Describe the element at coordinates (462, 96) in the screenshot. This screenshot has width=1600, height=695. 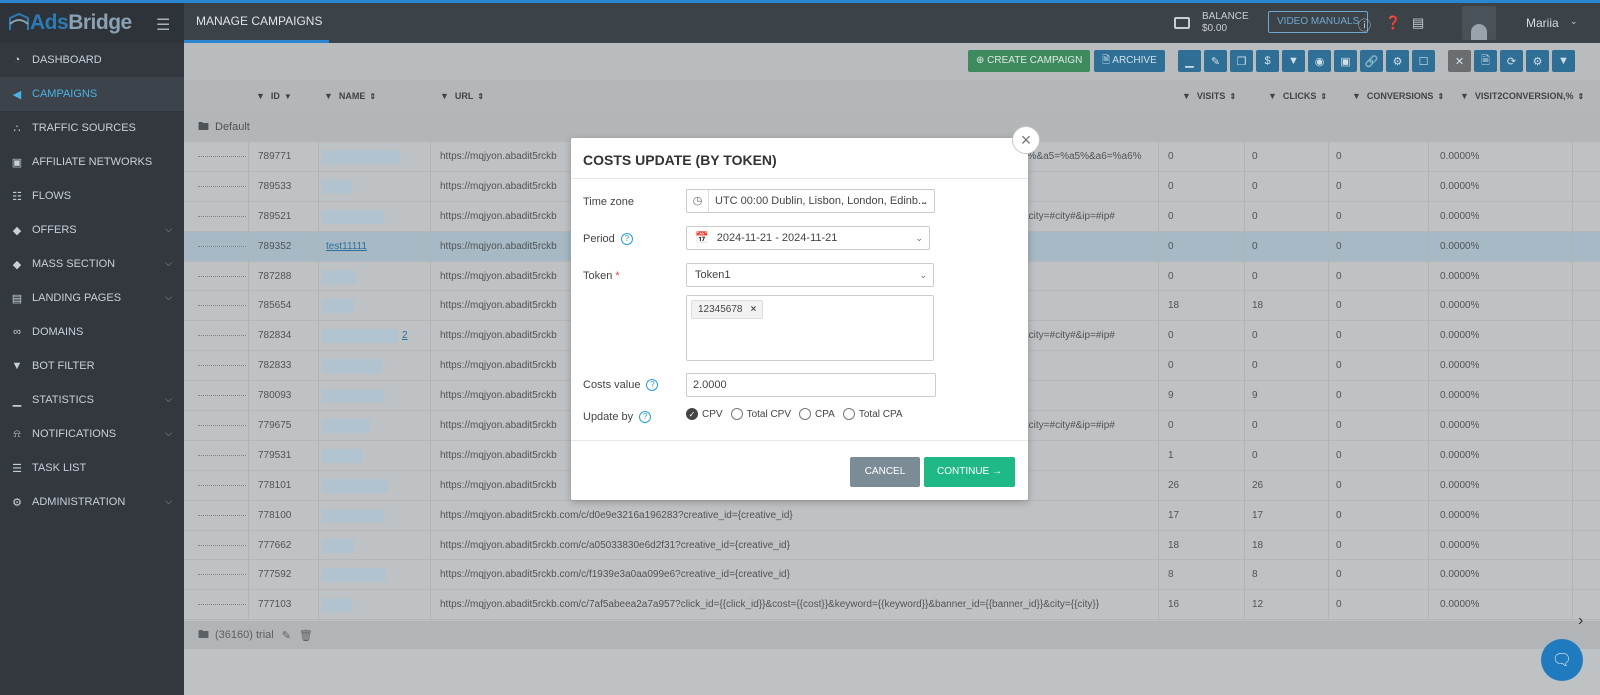
I see `col-url: ▼ URL ⇕` at that location.